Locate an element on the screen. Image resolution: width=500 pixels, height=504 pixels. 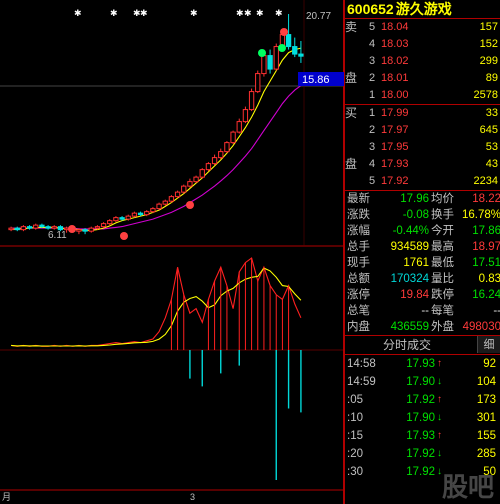
tick-price: 17.90 is located at coordinates (420, 418).